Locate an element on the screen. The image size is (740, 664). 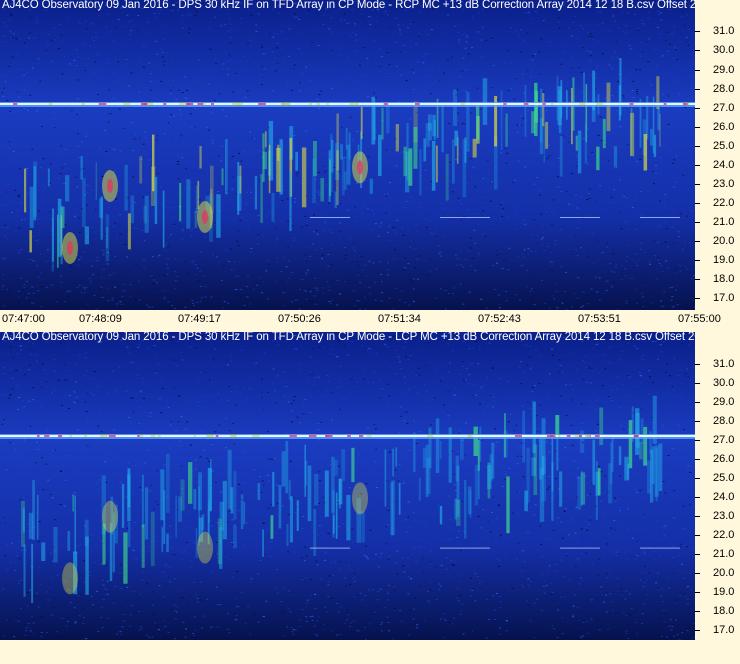
time-label: 07:49:17 is located at coordinates (199, 319).